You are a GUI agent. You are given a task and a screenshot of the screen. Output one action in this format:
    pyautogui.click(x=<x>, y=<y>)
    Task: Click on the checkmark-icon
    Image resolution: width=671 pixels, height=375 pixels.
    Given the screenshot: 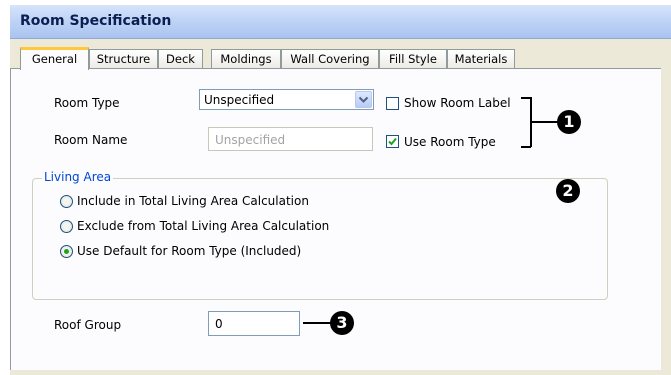 What is the action you would take?
    pyautogui.click(x=392, y=141)
    